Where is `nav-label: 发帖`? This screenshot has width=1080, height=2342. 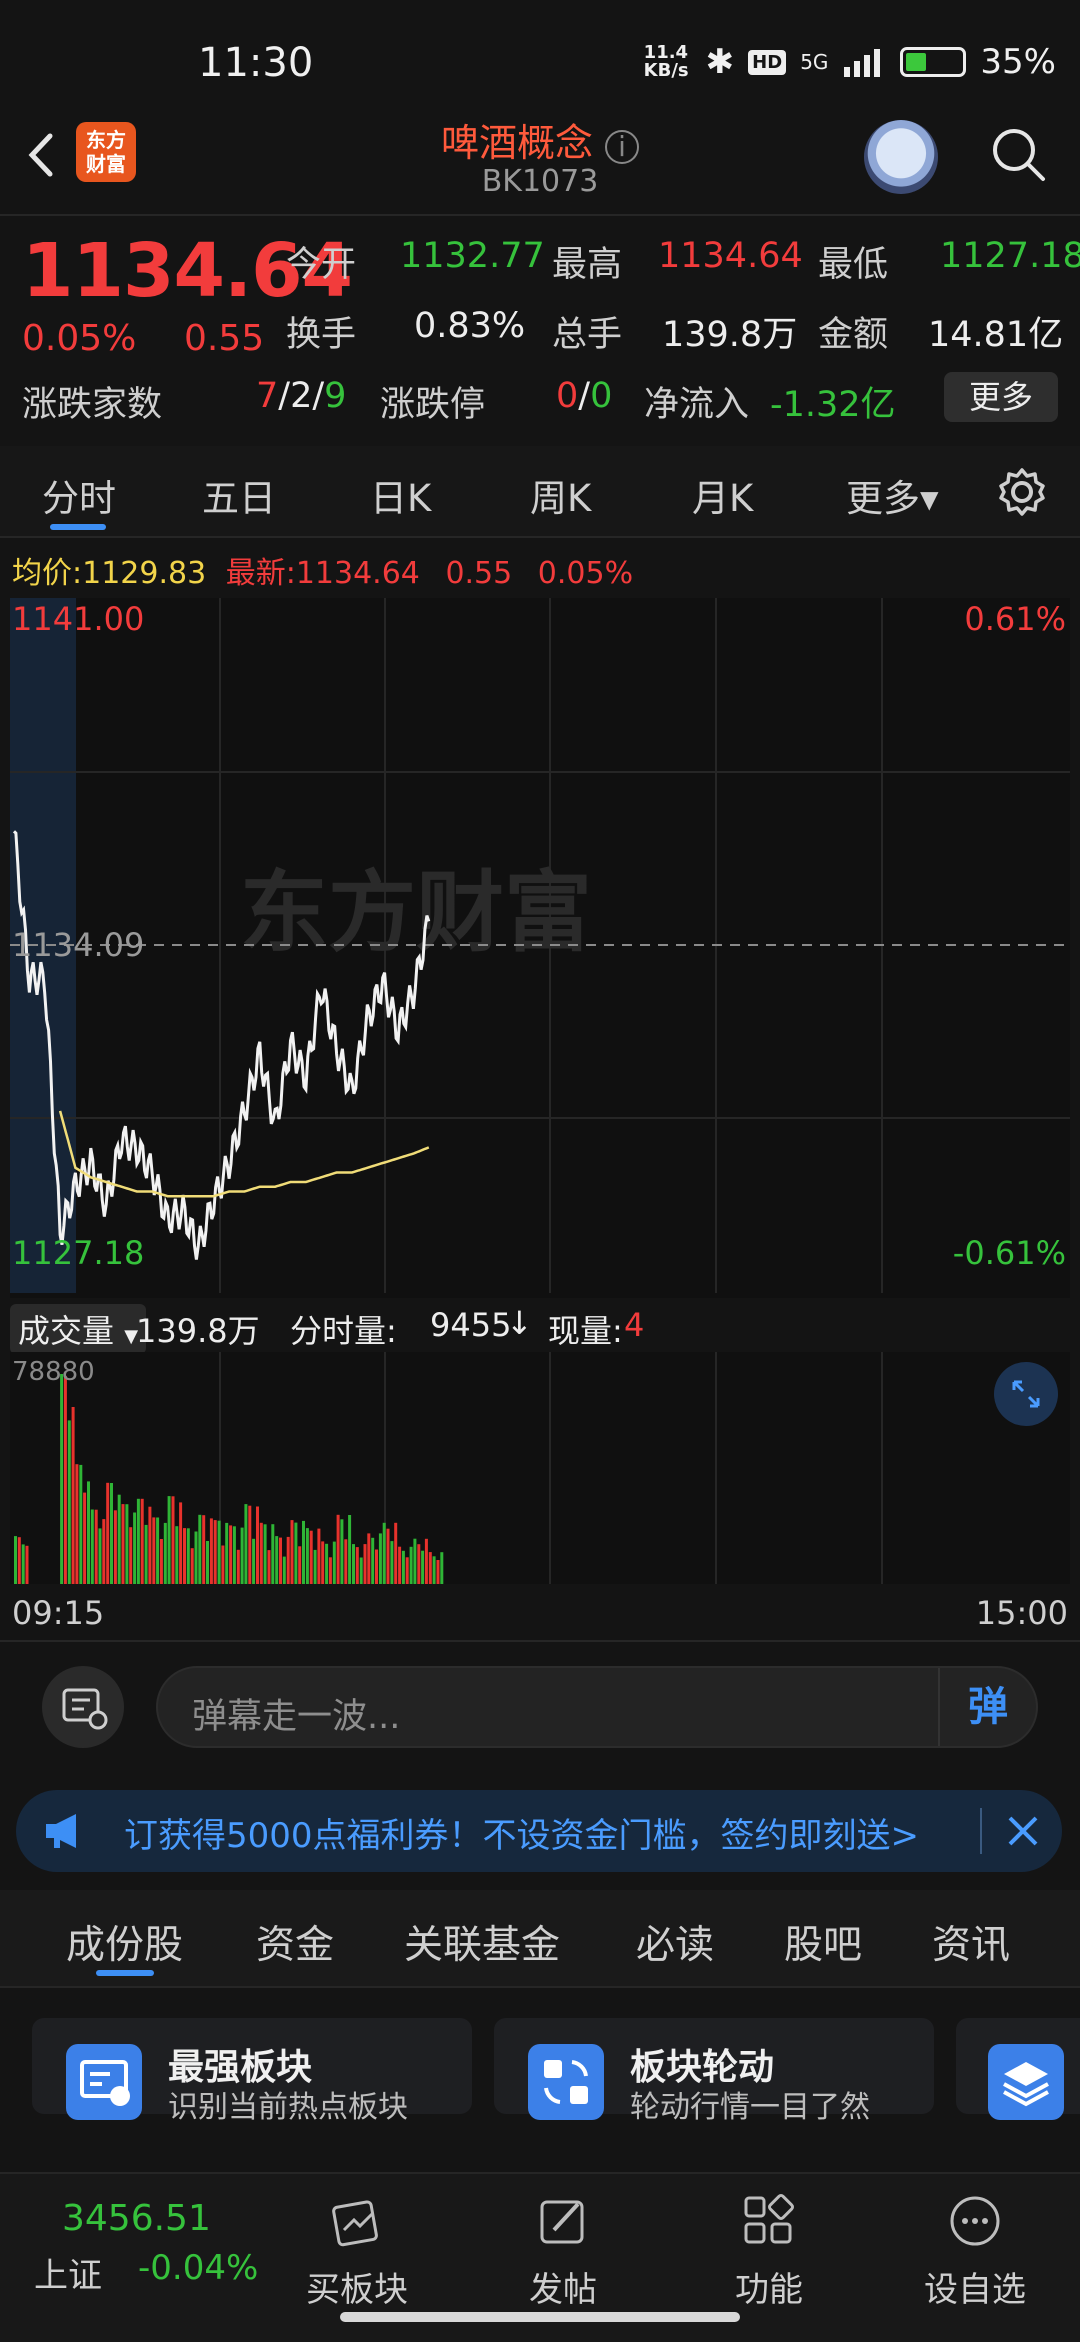
nav-label: 发帖 is located at coordinates (563, 2290).